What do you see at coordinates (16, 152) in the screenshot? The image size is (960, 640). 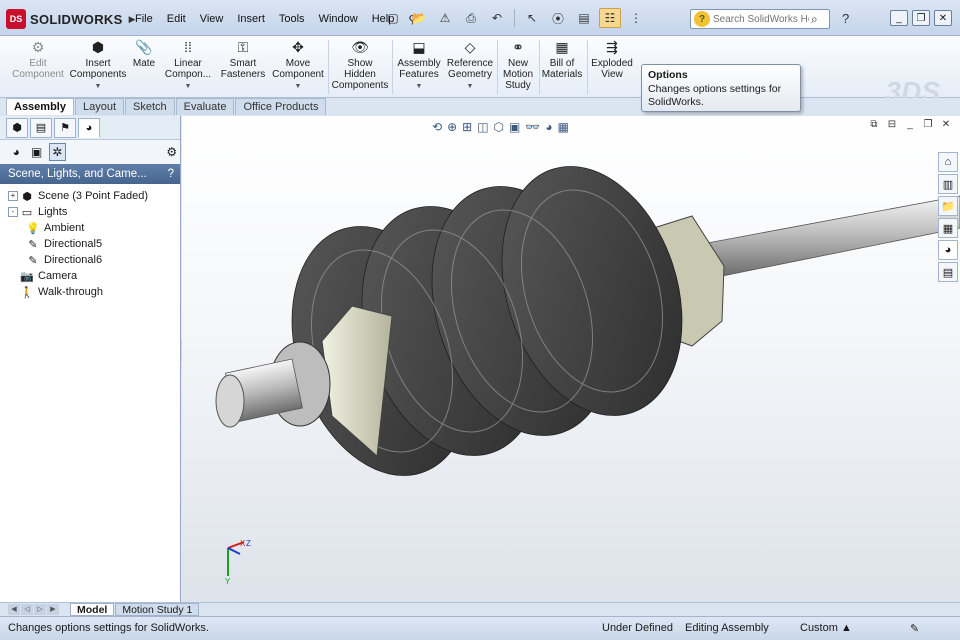 I see `appearances-icon: ◕` at bounding box center [16, 152].